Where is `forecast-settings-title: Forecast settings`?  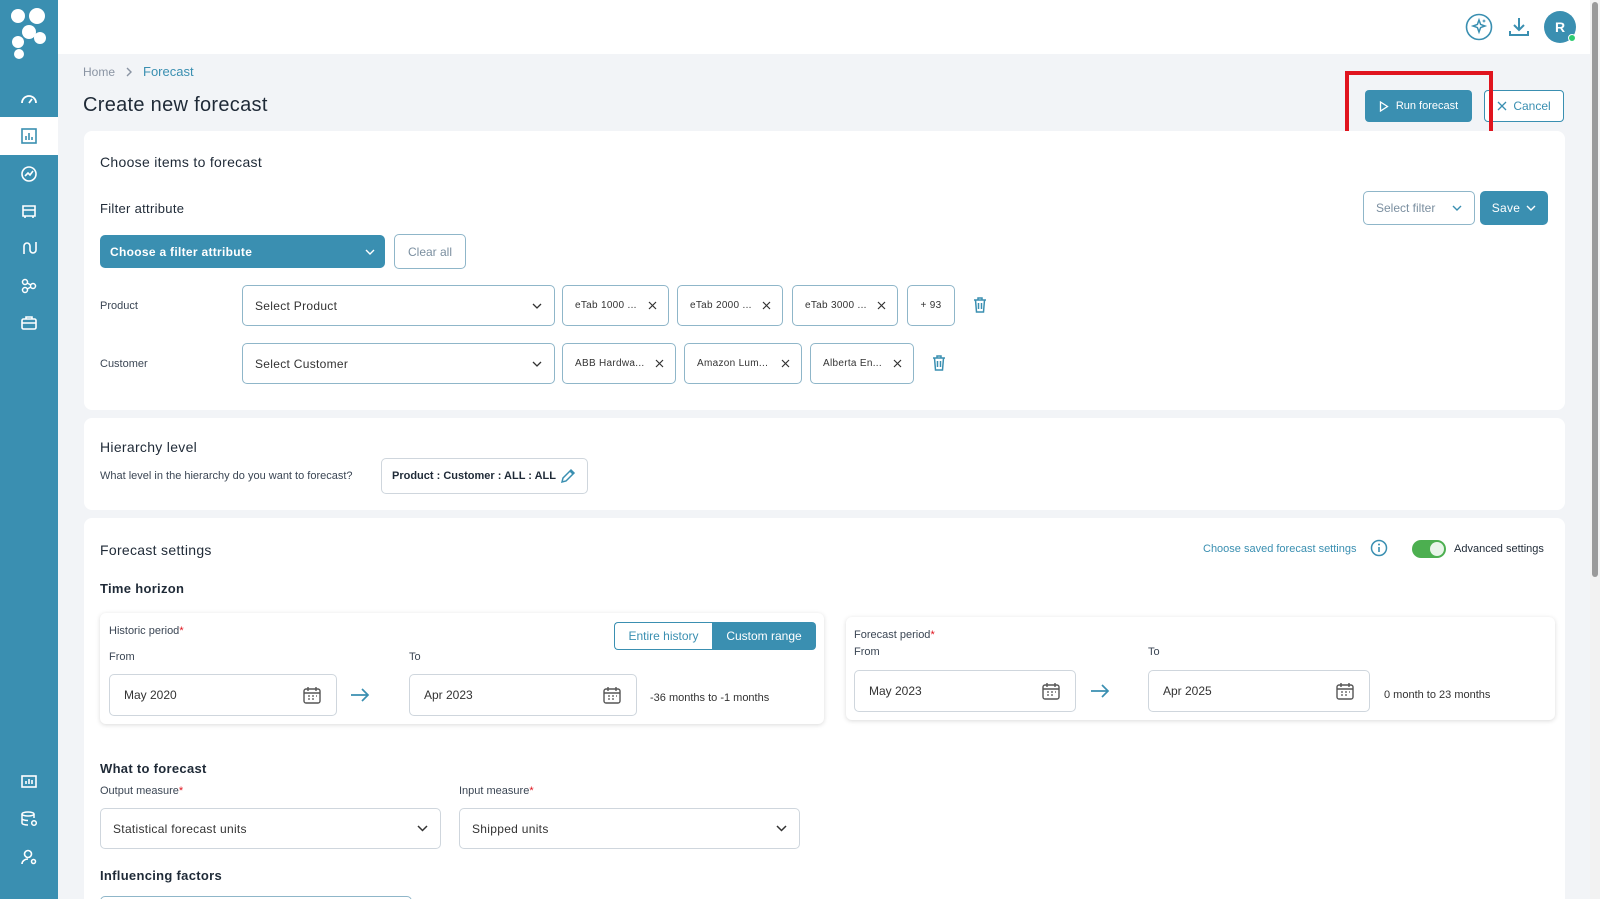 forecast-settings-title: Forecast settings is located at coordinates (156, 550).